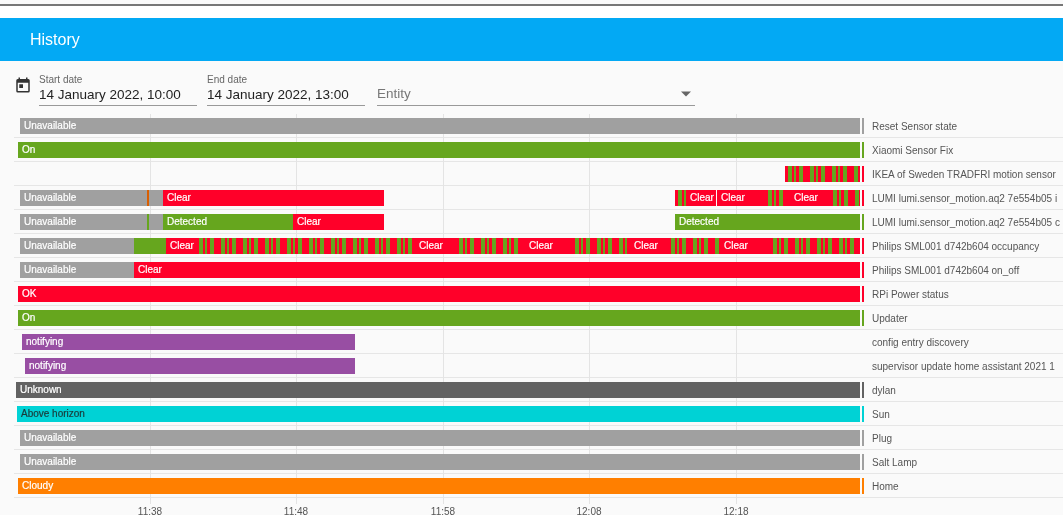 This screenshot has width=1063, height=515. Describe the element at coordinates (443, 510) in the screenshot. I see `axis-tick-label: 11:58` at that location.